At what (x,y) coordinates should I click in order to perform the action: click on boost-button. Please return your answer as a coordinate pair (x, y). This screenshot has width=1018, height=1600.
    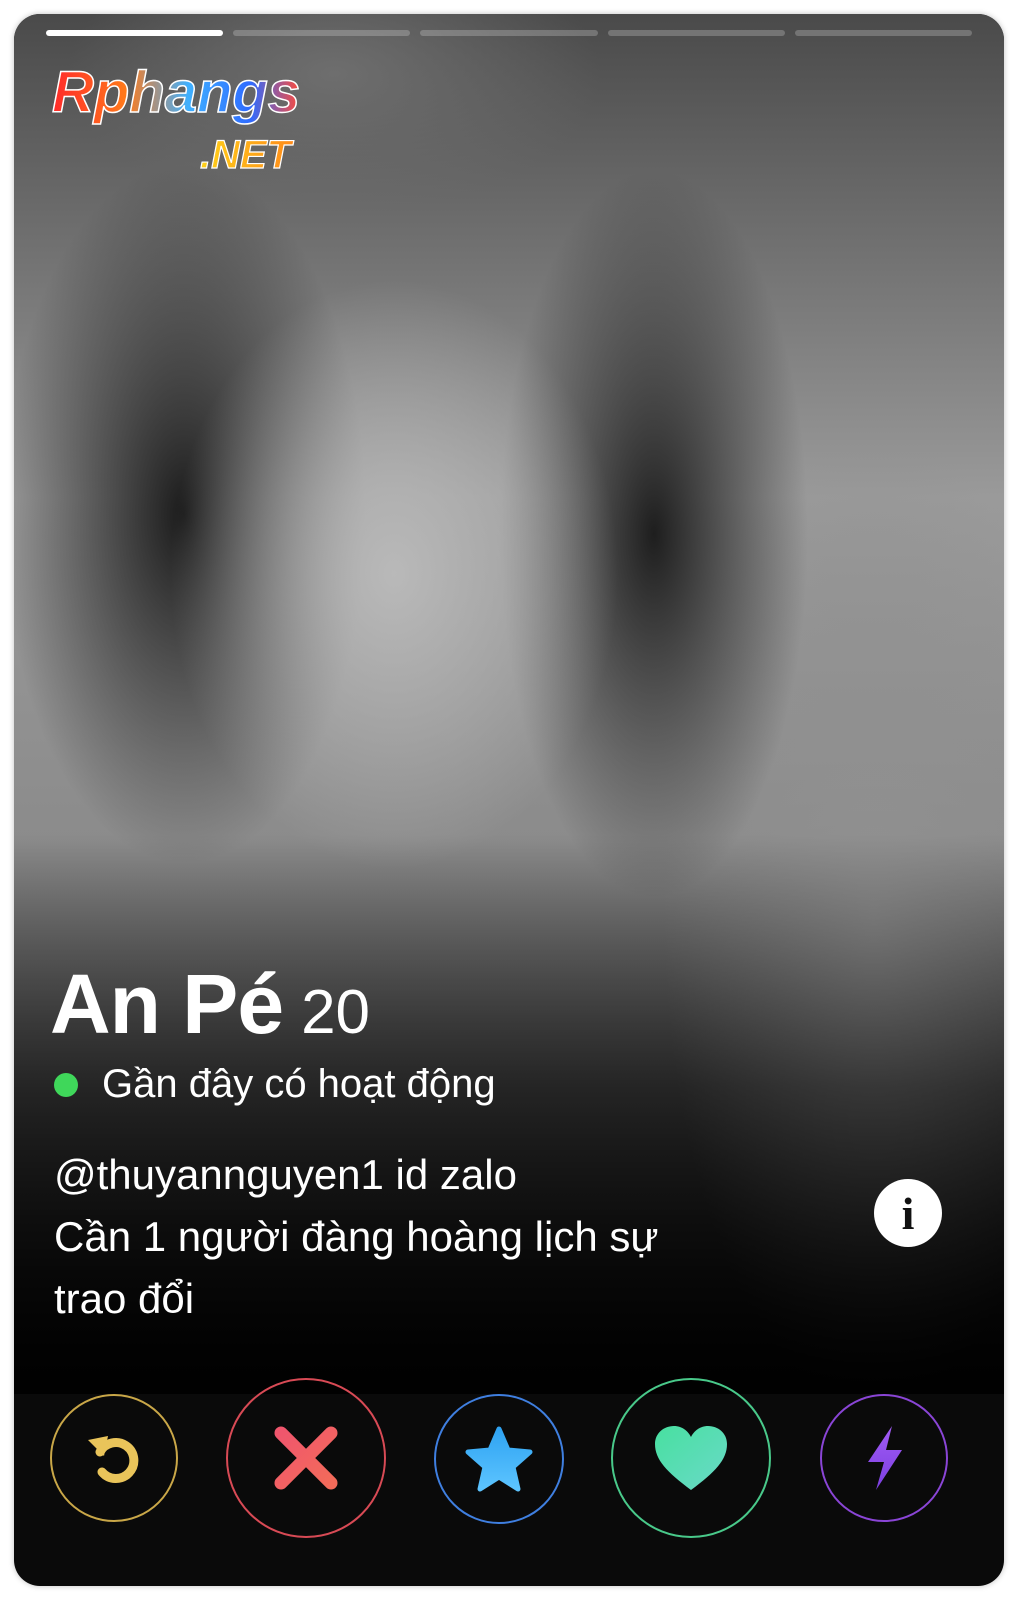
    Looking at the image, I should click on (884, 1458).